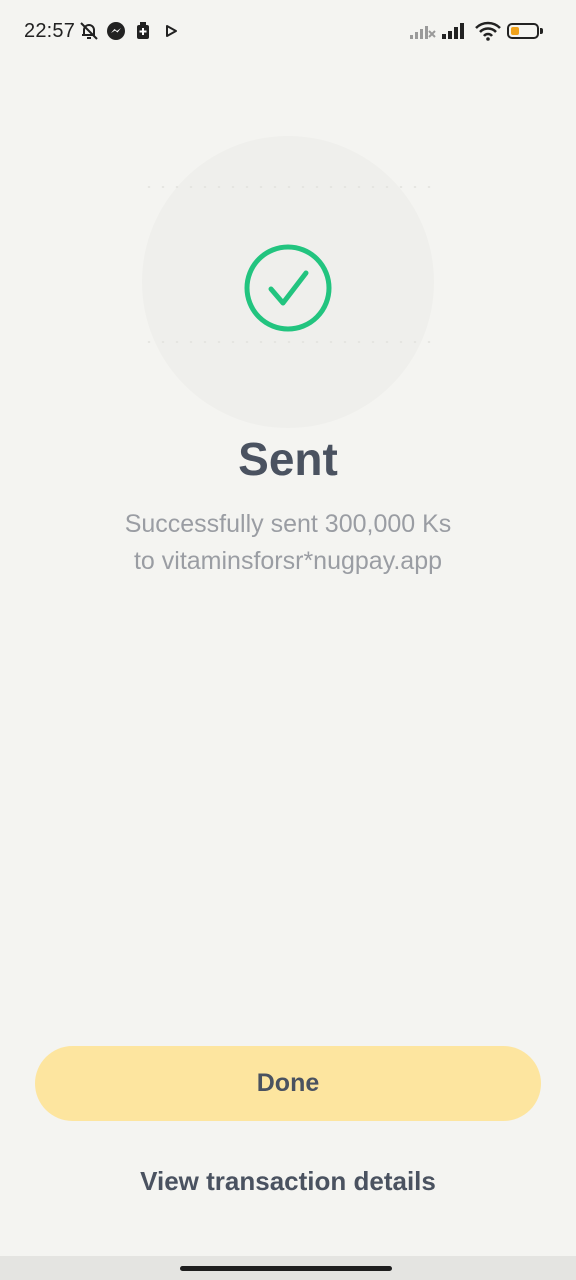 The image size is (576, 1280). What do you see at coordinates (541, 31) in the screenshot?
I see `battery-tip` at bounding box center [541, 31].